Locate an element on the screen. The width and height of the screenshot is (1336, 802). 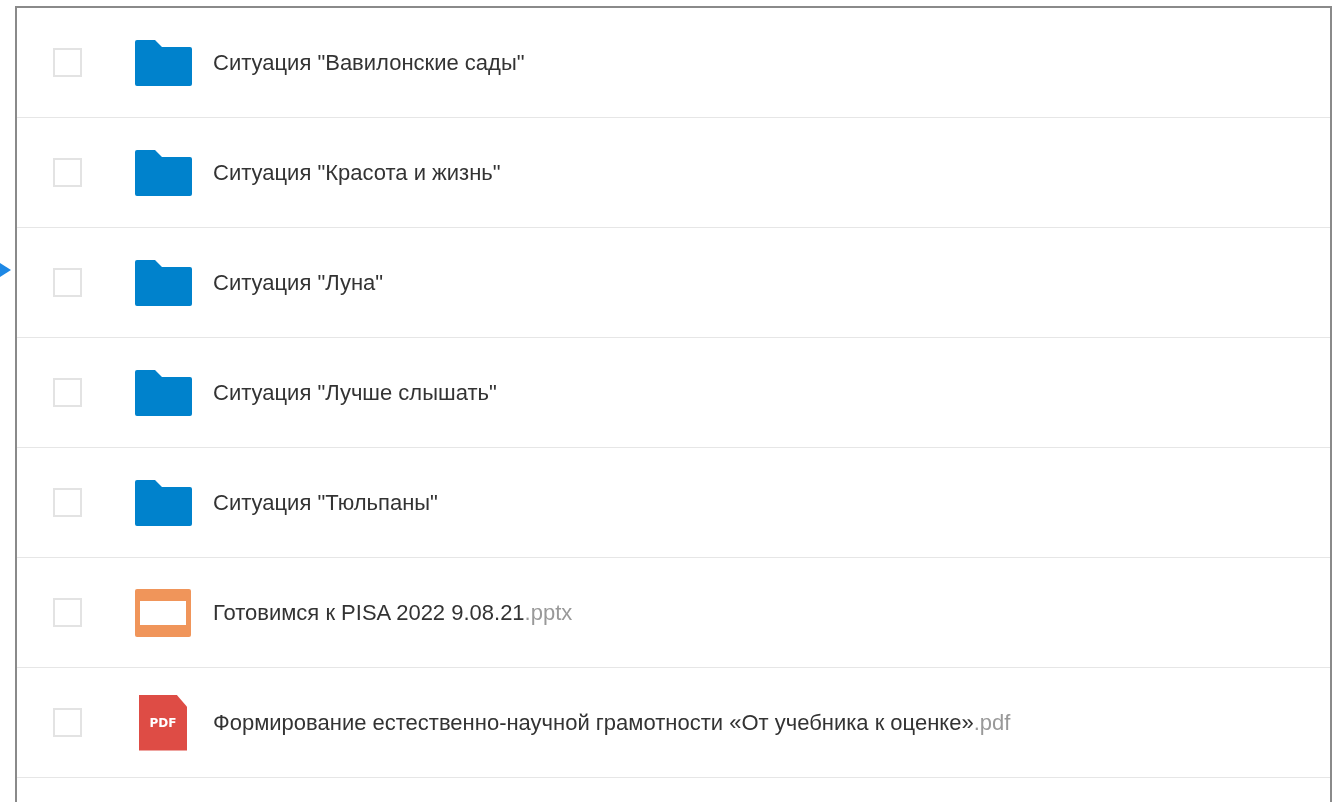
presentation-icon is located at coordinates (163, 612).